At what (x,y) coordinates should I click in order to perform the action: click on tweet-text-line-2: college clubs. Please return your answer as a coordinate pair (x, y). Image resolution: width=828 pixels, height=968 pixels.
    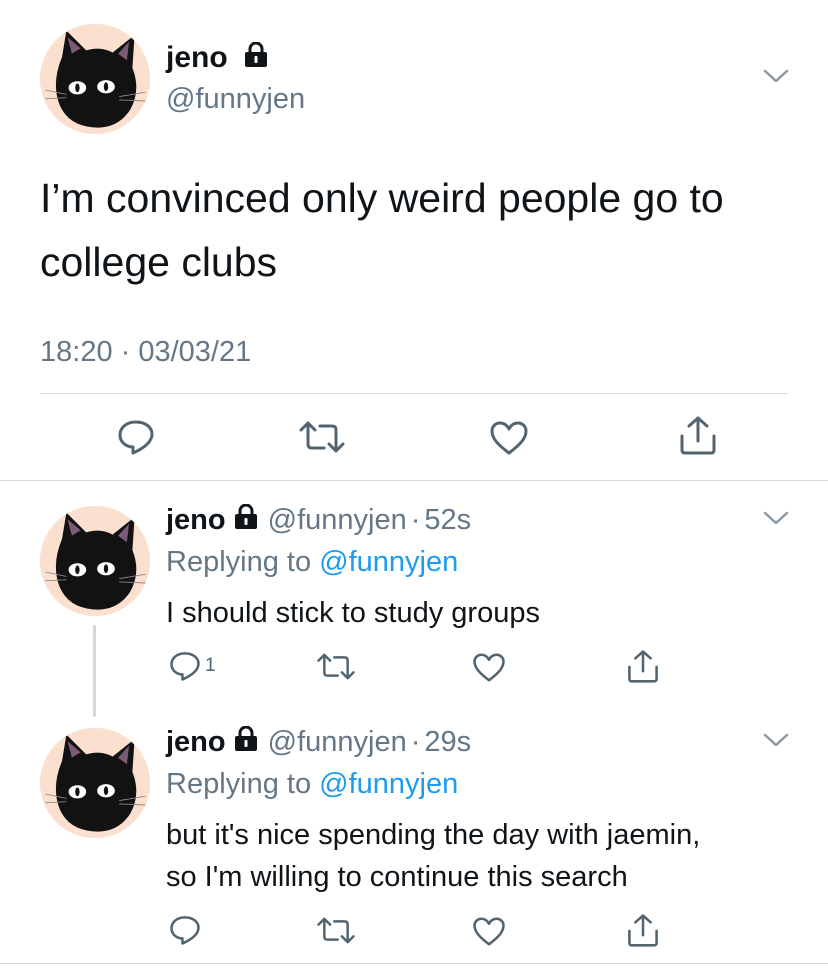
    Looking at the image, I should click on (159, 262).